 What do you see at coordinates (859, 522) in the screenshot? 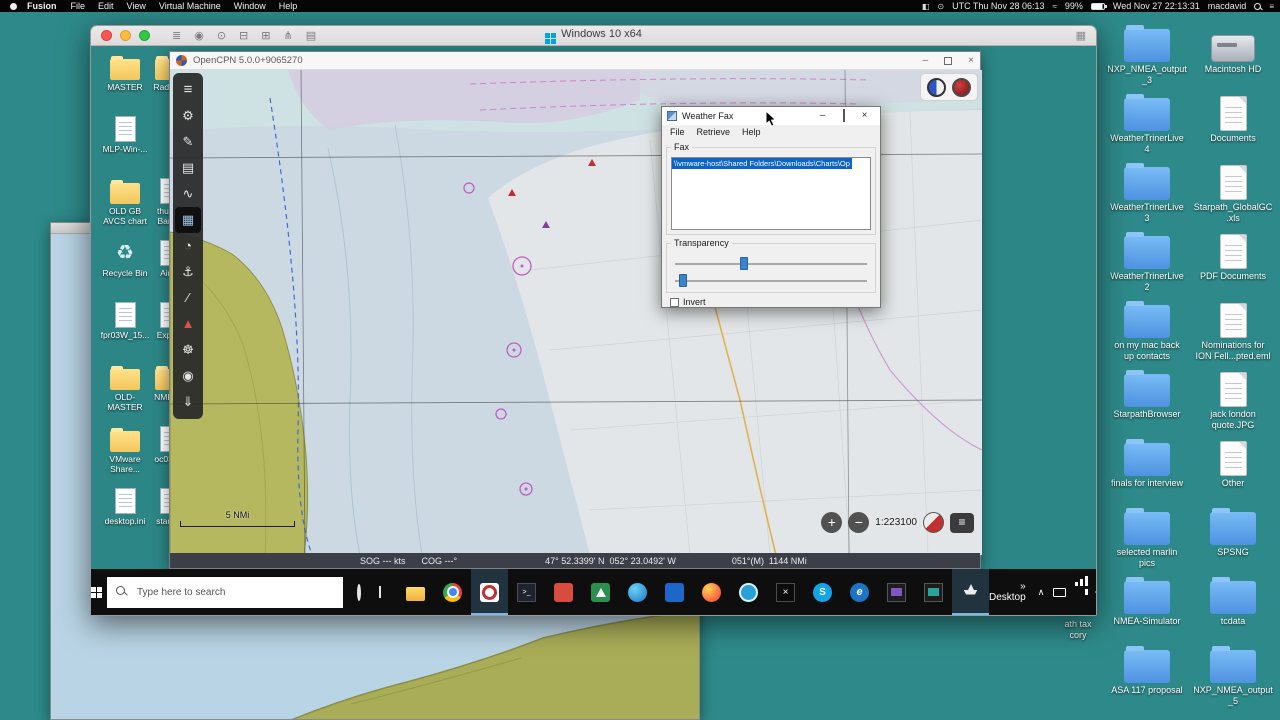
I see `zoom-out-button: −` at bounding box center [859, 522].